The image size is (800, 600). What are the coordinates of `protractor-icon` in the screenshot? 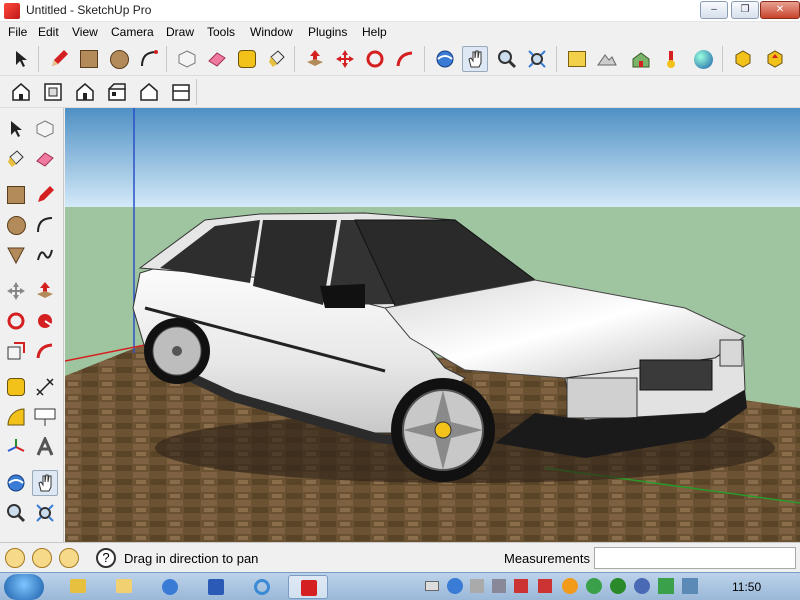 It's located at (16, 417).